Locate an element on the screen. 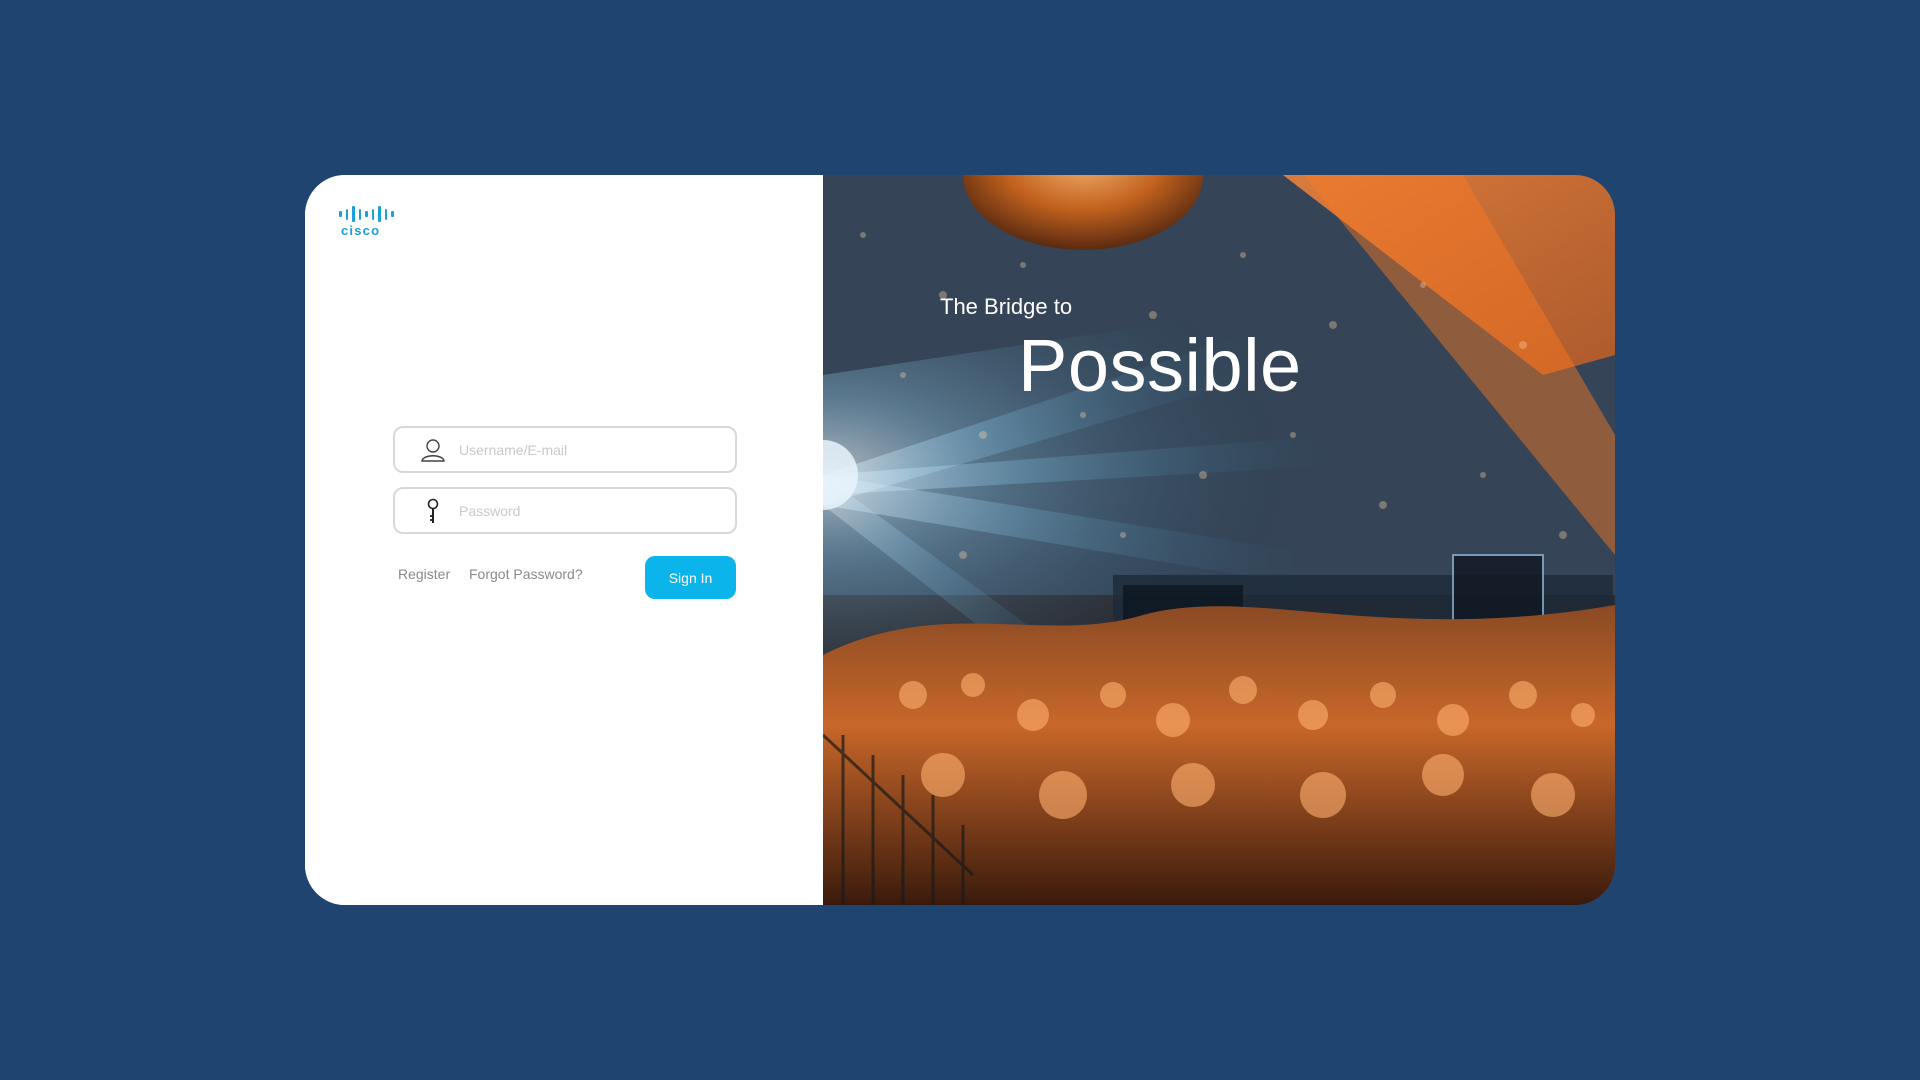 Image resolution: width=1920 pixels, height=1080 pixels. hero-tagline-small: The Bridge to is located at coordinates (1006, 306).